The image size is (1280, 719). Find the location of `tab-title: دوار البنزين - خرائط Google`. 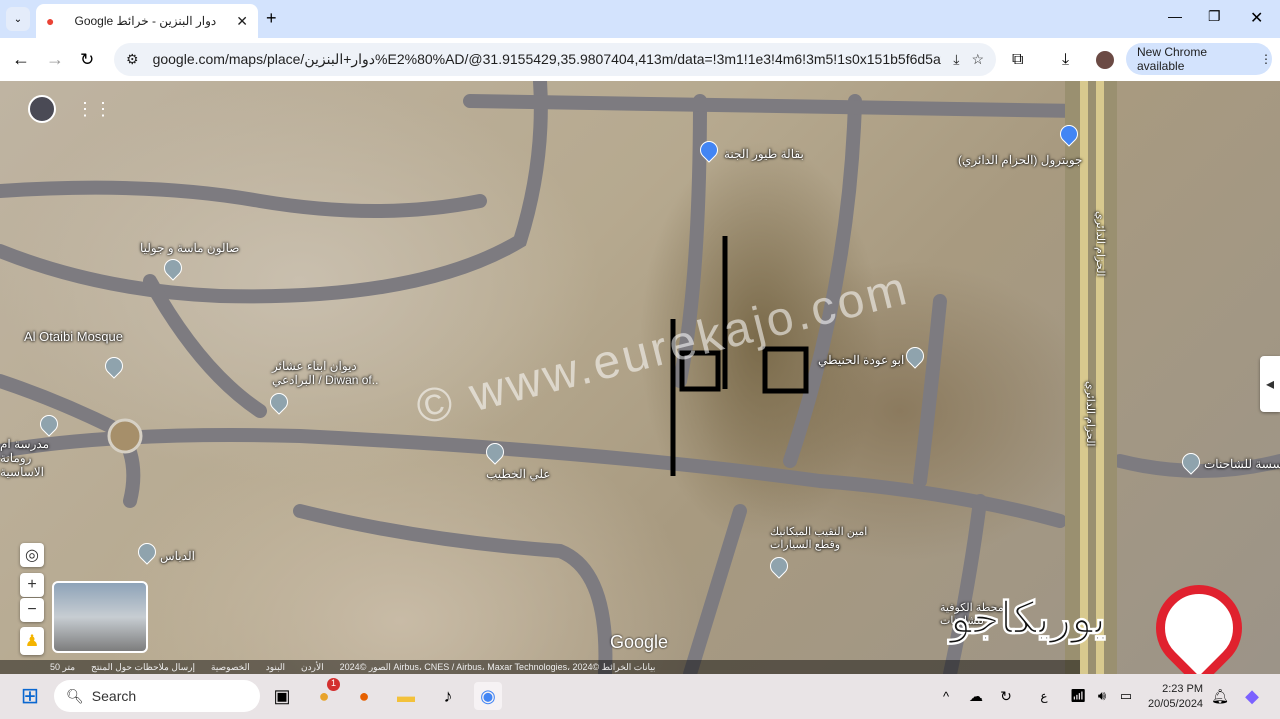

tab-title: دوار البنزين - خرائط Google is located at coordinates (145, 21).